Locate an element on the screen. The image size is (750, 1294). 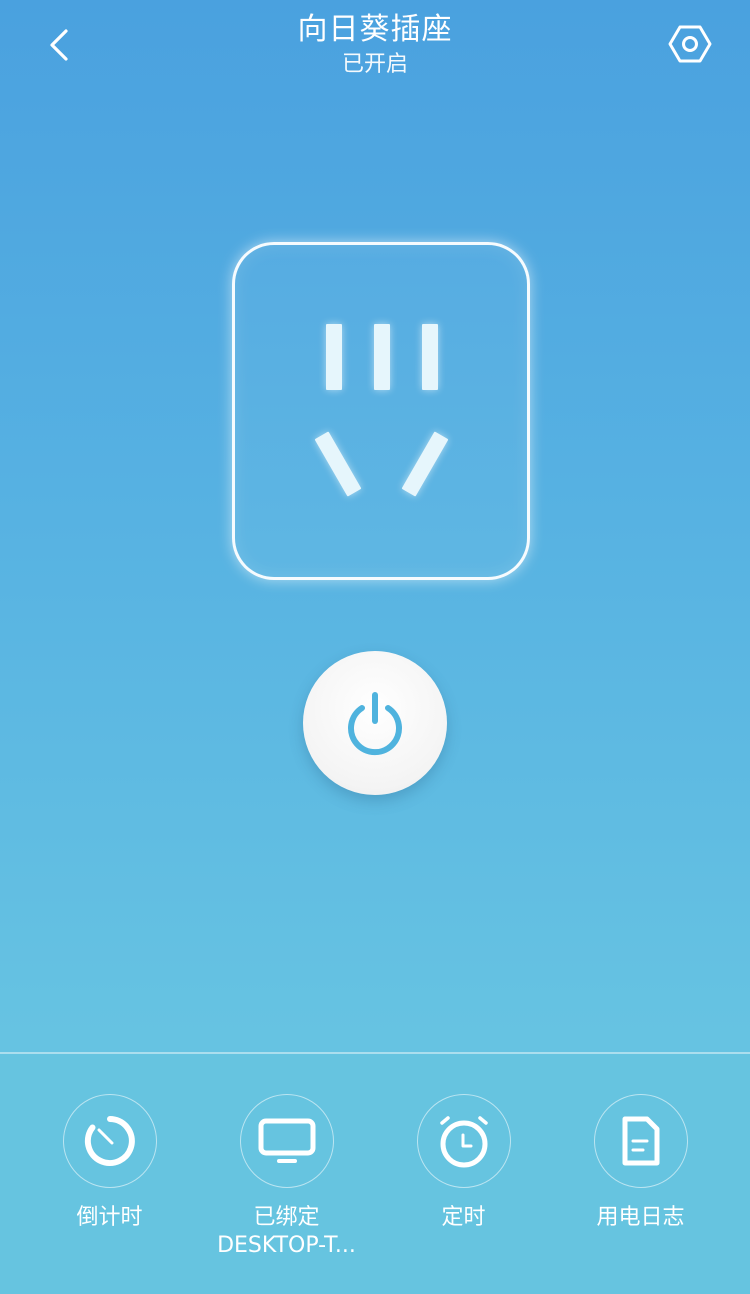
schedule-button: 定时 is located at coordinates (463, 1163).